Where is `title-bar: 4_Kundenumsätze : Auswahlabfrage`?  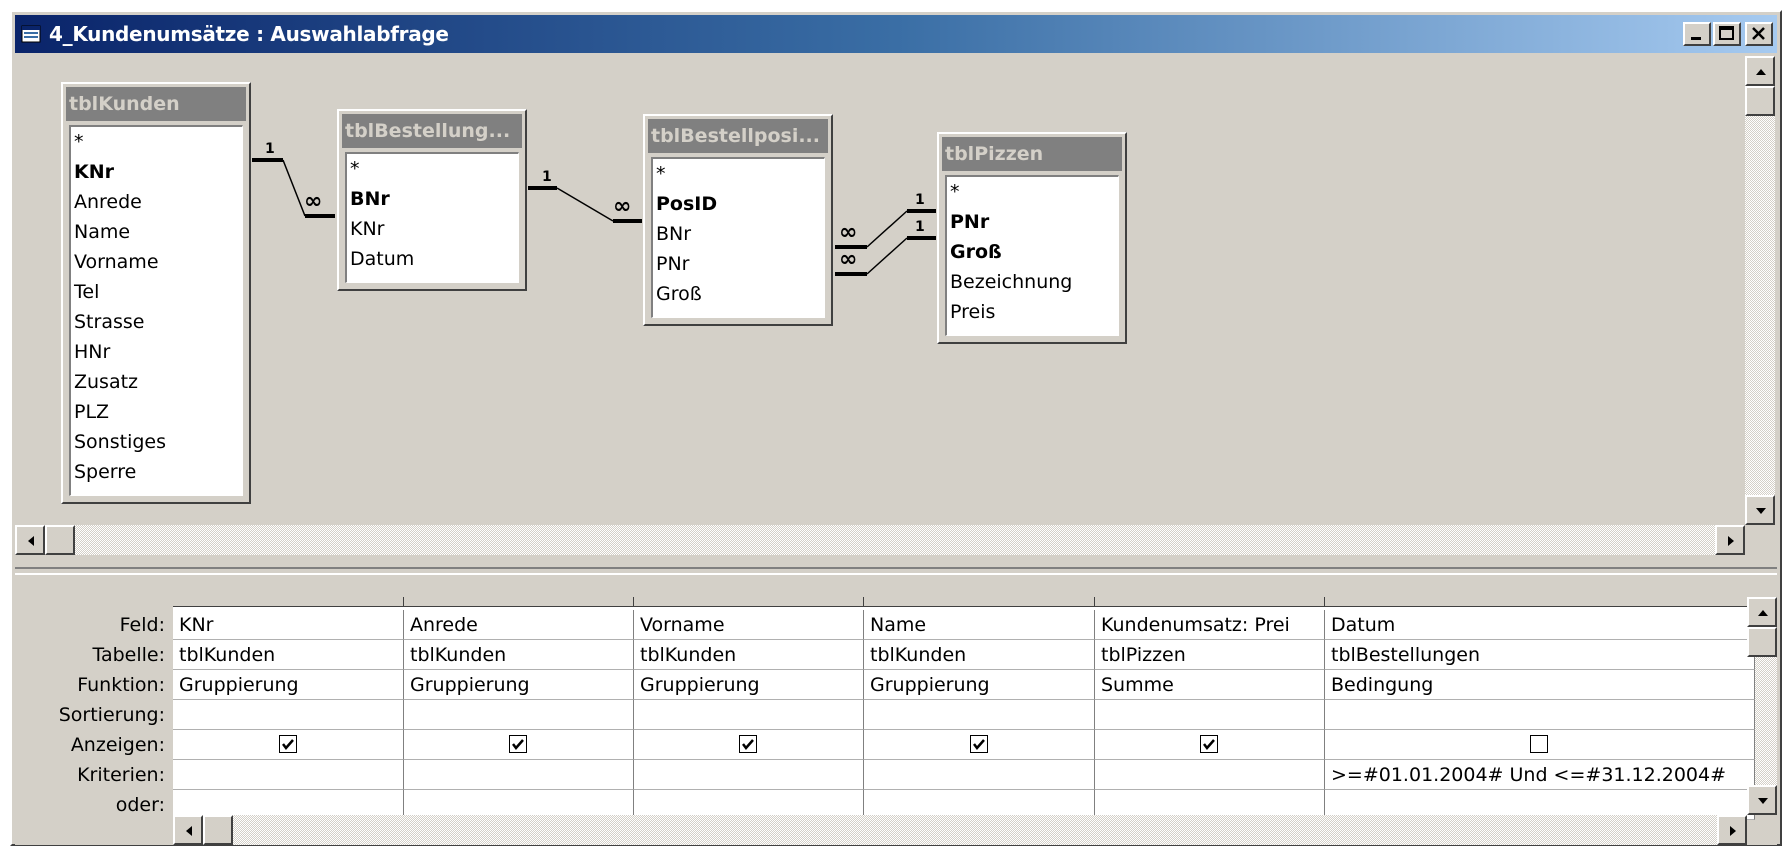
title-bar: 4_Kundenumsätze : Auswahlabfrage is located at coordinates (896, 34).